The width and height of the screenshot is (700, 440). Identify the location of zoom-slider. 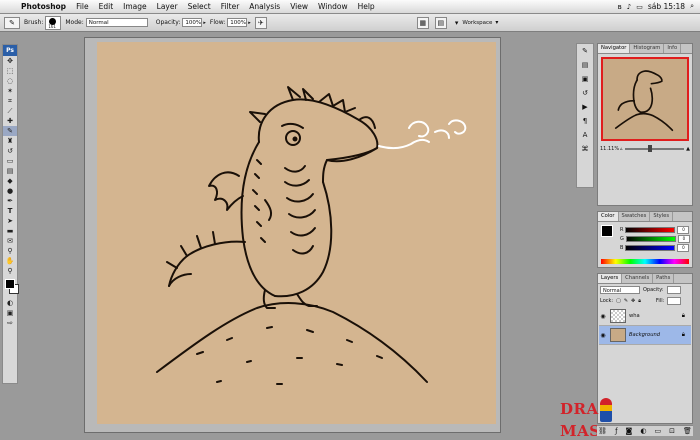
(654, 148).